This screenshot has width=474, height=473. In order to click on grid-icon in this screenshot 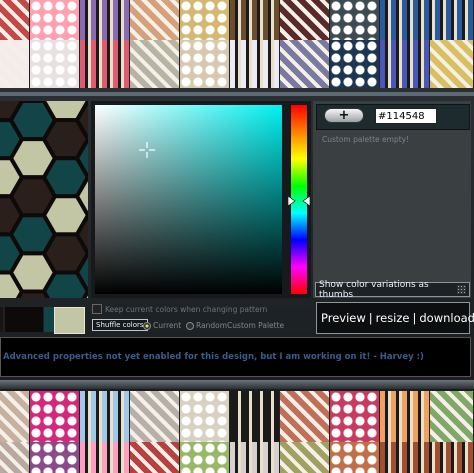, I will do `click(461, 289)`.